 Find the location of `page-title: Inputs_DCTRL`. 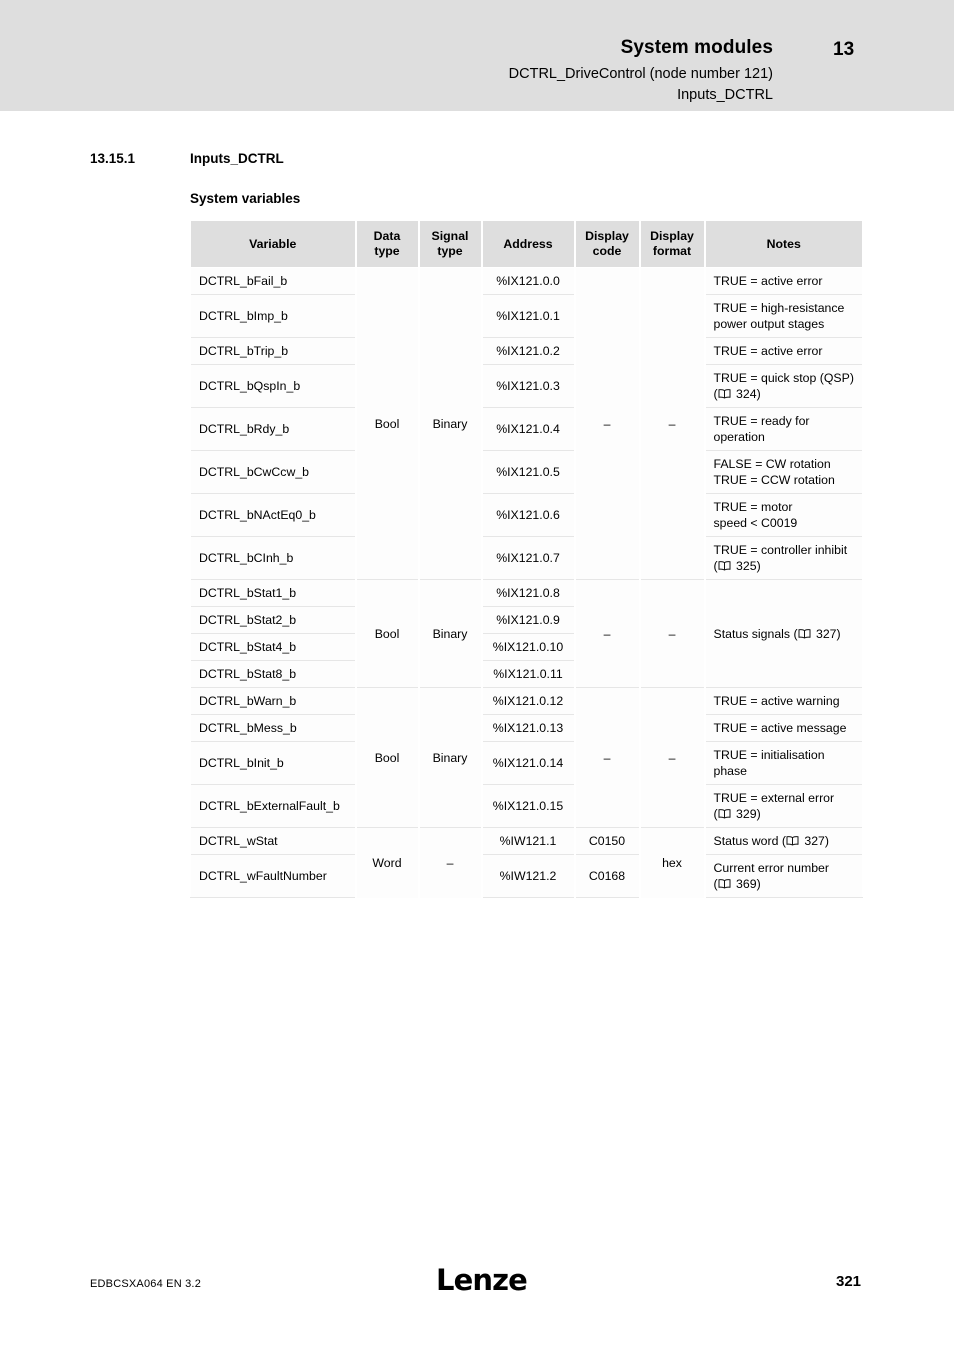

page-title: Inputs_DCTRL is located at coordinates (237, 158).